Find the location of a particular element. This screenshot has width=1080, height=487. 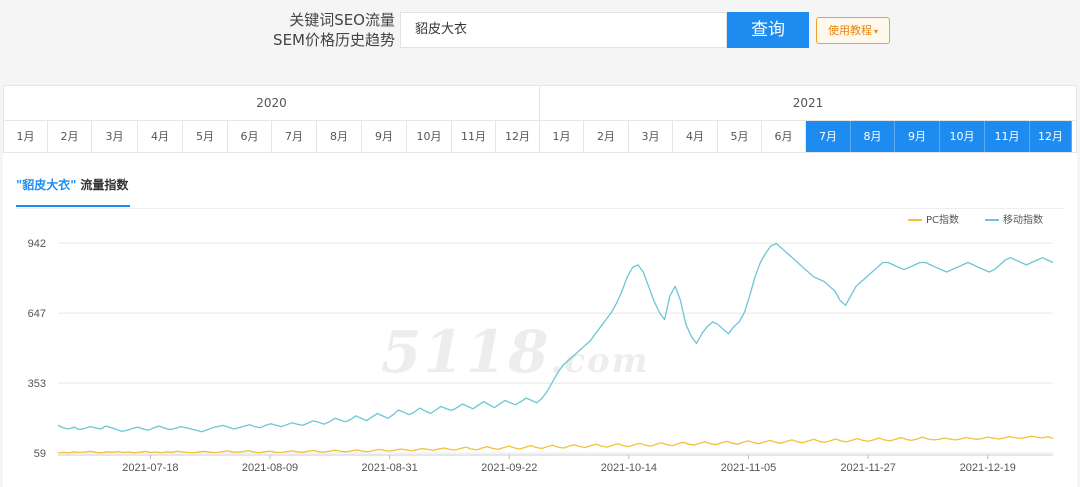

pc-index-line is located at coordinates (555, 444).